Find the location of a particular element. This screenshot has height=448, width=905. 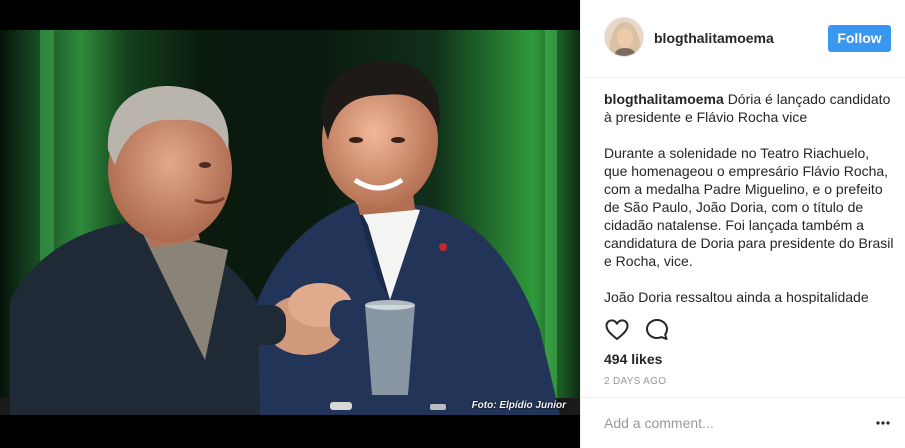

post-timestamp: 2 DAYS AGO is located at coordinates (635, 381).